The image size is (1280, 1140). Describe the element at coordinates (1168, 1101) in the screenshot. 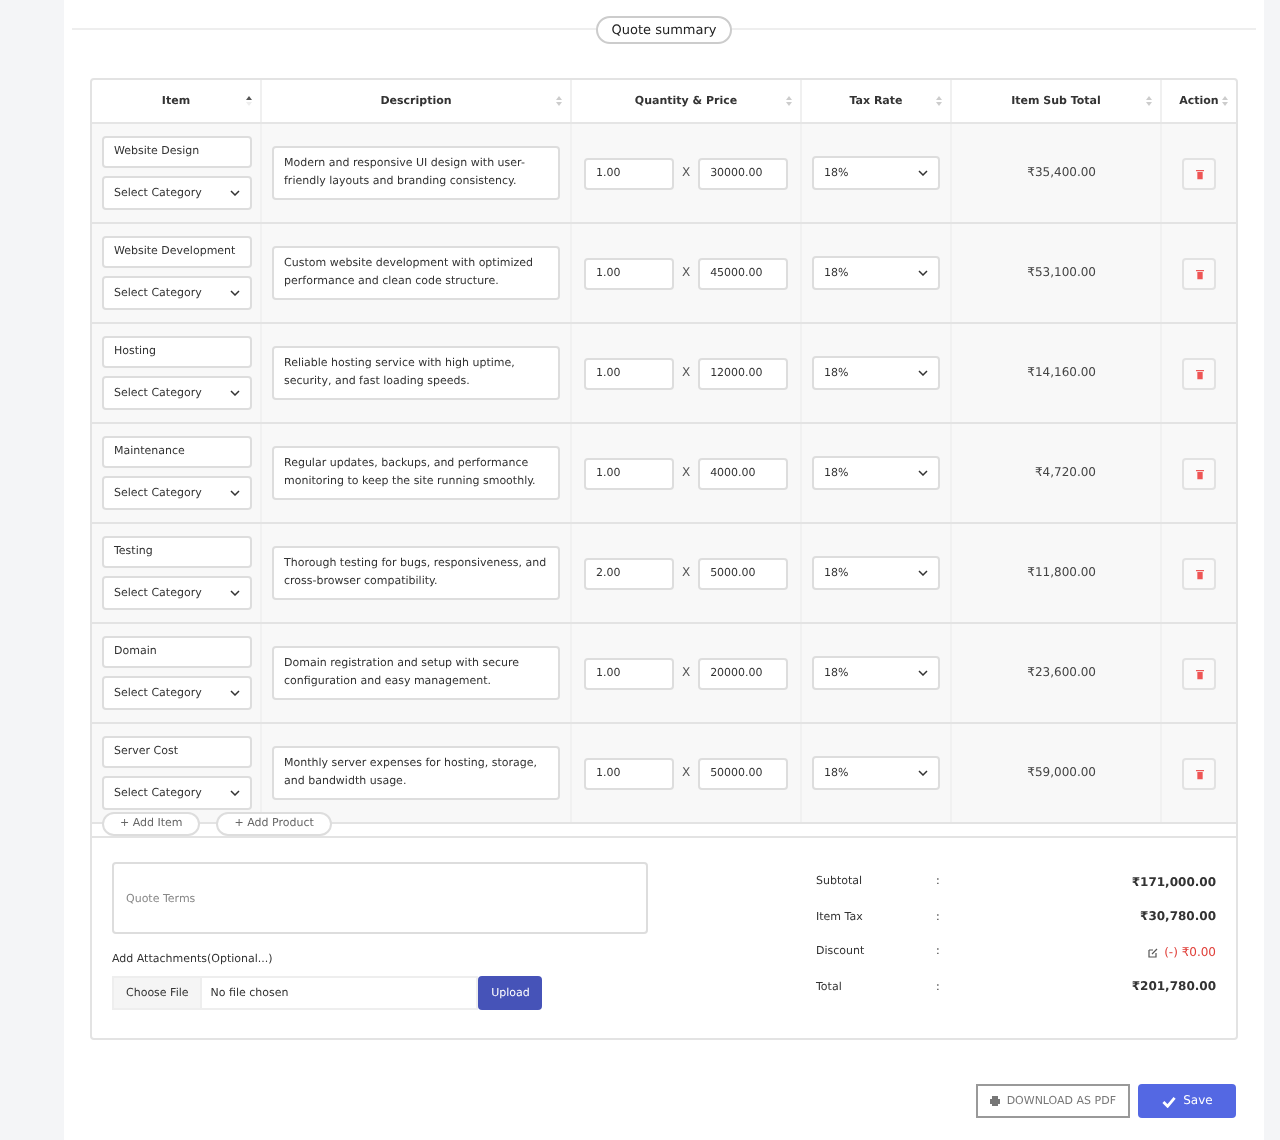

I see `checkmark-icon` at that location.